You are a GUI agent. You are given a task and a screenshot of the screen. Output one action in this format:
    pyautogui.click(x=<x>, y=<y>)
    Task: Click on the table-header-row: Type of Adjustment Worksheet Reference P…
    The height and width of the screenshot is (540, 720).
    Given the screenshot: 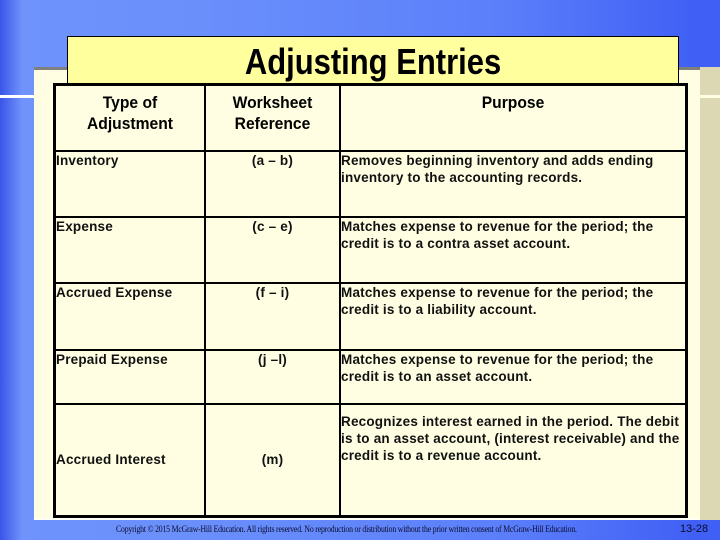 What is the action you would take?
    pyautogui.click(x=370, y=117)
    